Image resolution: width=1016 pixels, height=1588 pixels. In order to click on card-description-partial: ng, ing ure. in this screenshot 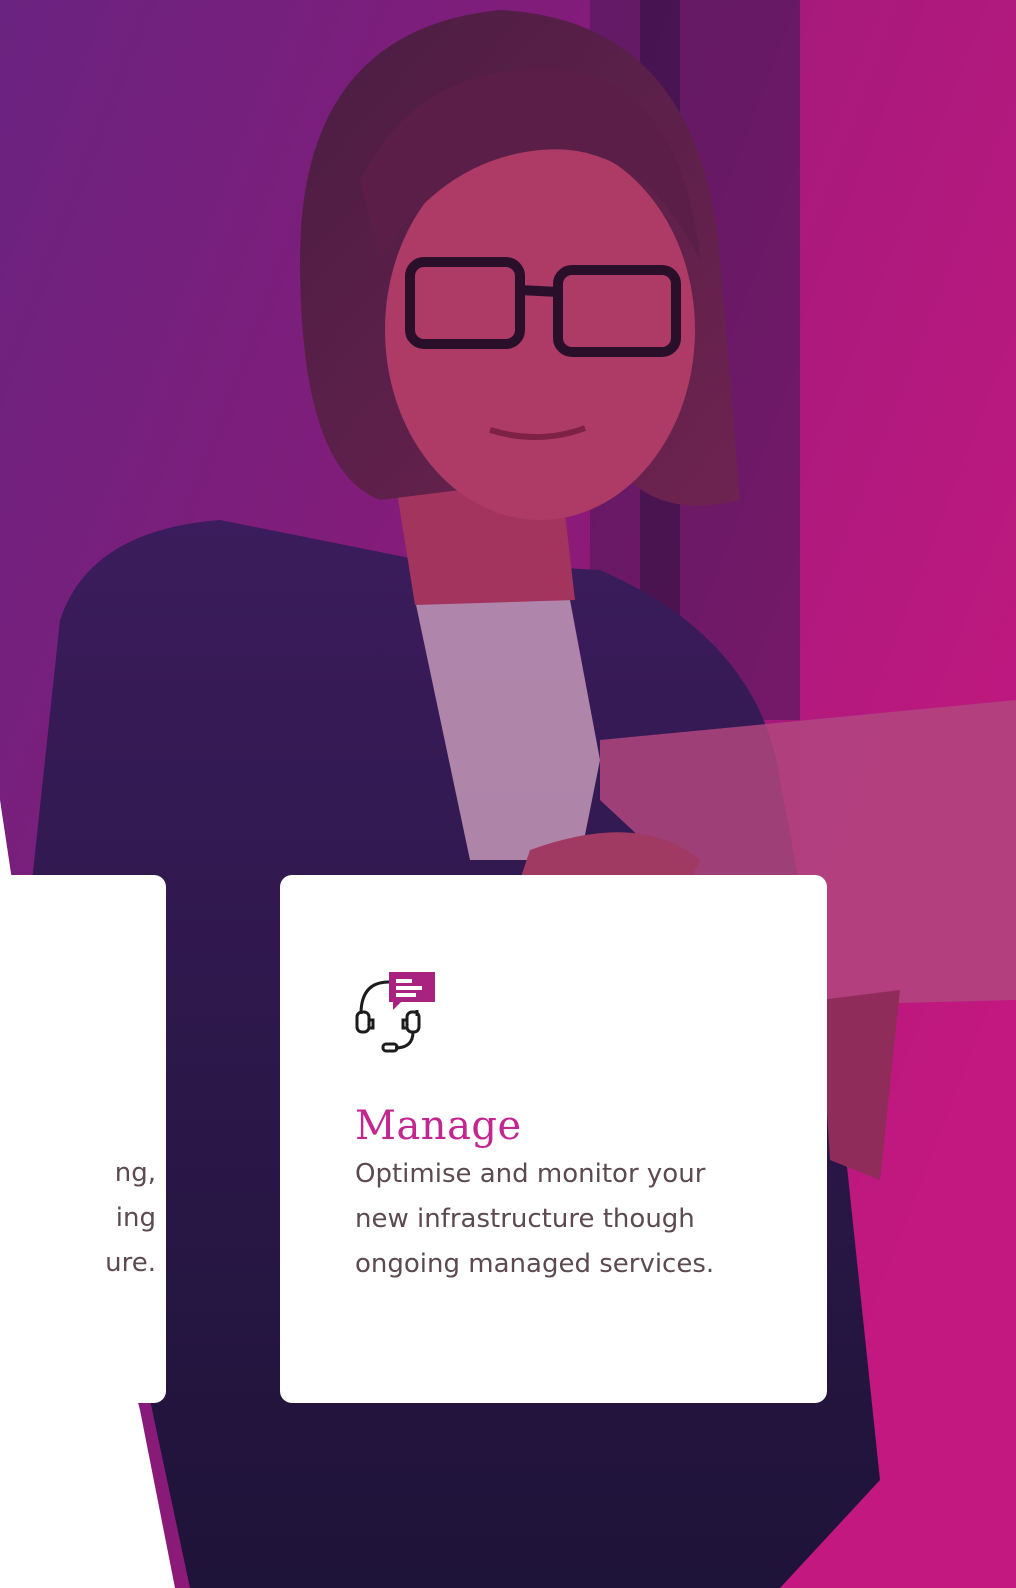, I will do `click(130, 1218)`.